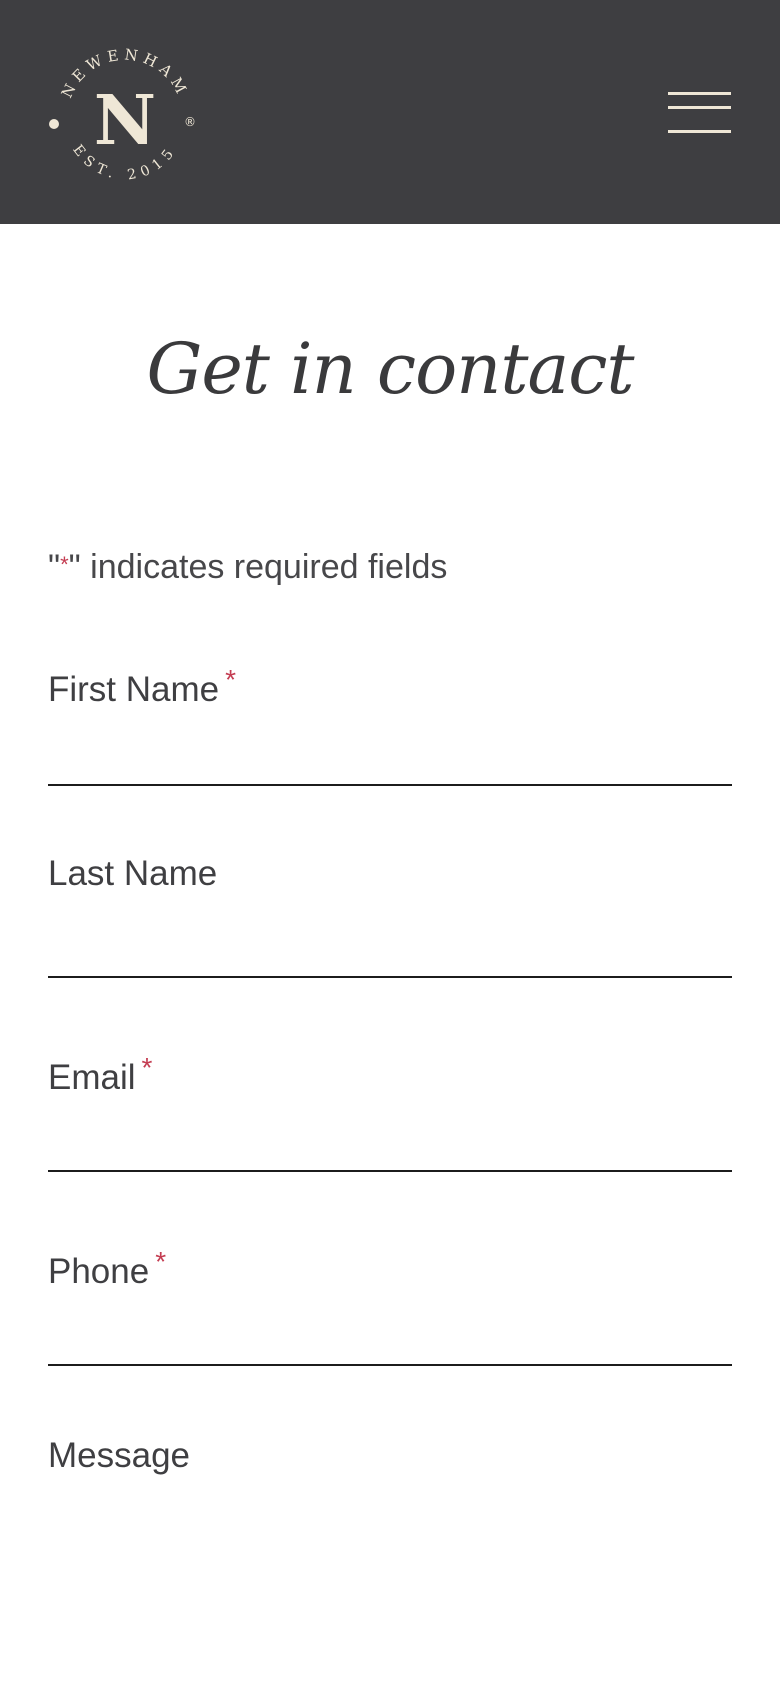  Describe the element at coordinates (390, 723) in the screenshot. I see `first-name-field: First Name *` at that location.